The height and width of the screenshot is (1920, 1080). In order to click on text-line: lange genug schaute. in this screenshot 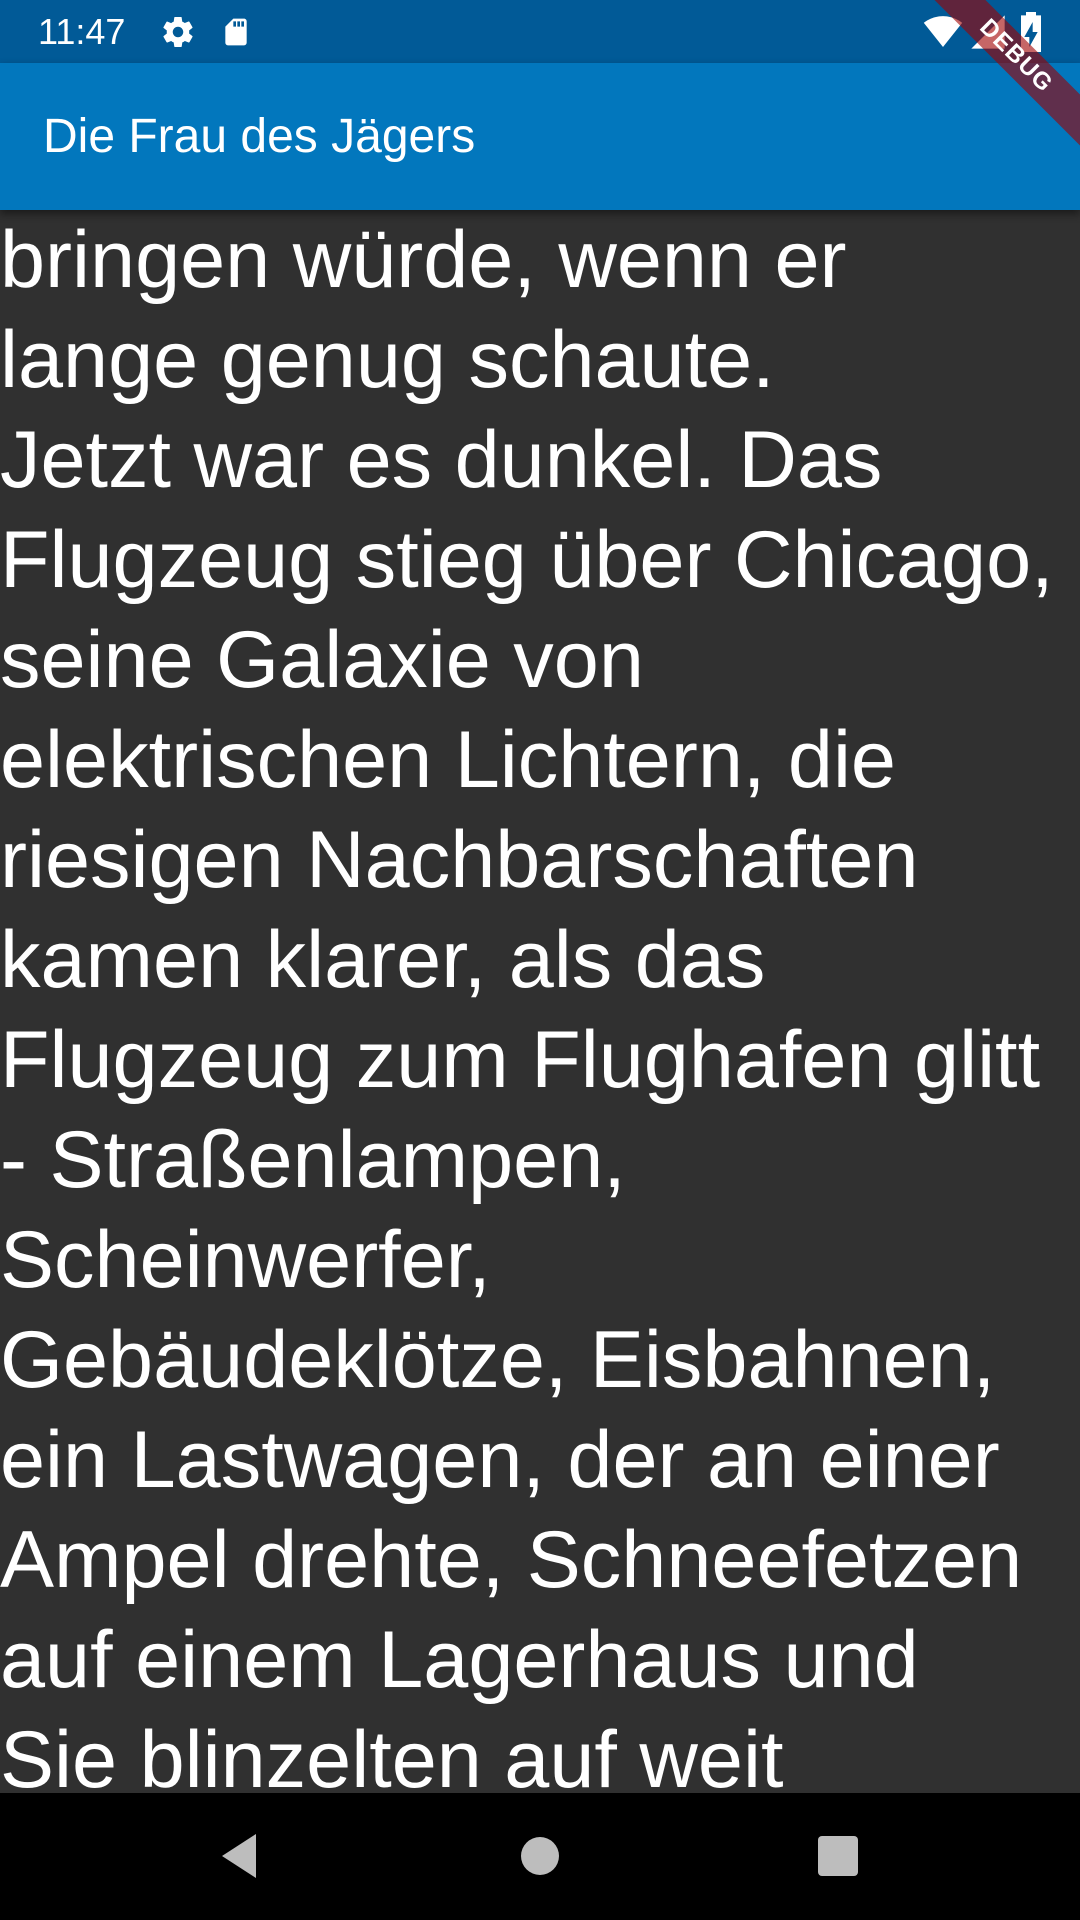, I will do `click(387, 360)`.